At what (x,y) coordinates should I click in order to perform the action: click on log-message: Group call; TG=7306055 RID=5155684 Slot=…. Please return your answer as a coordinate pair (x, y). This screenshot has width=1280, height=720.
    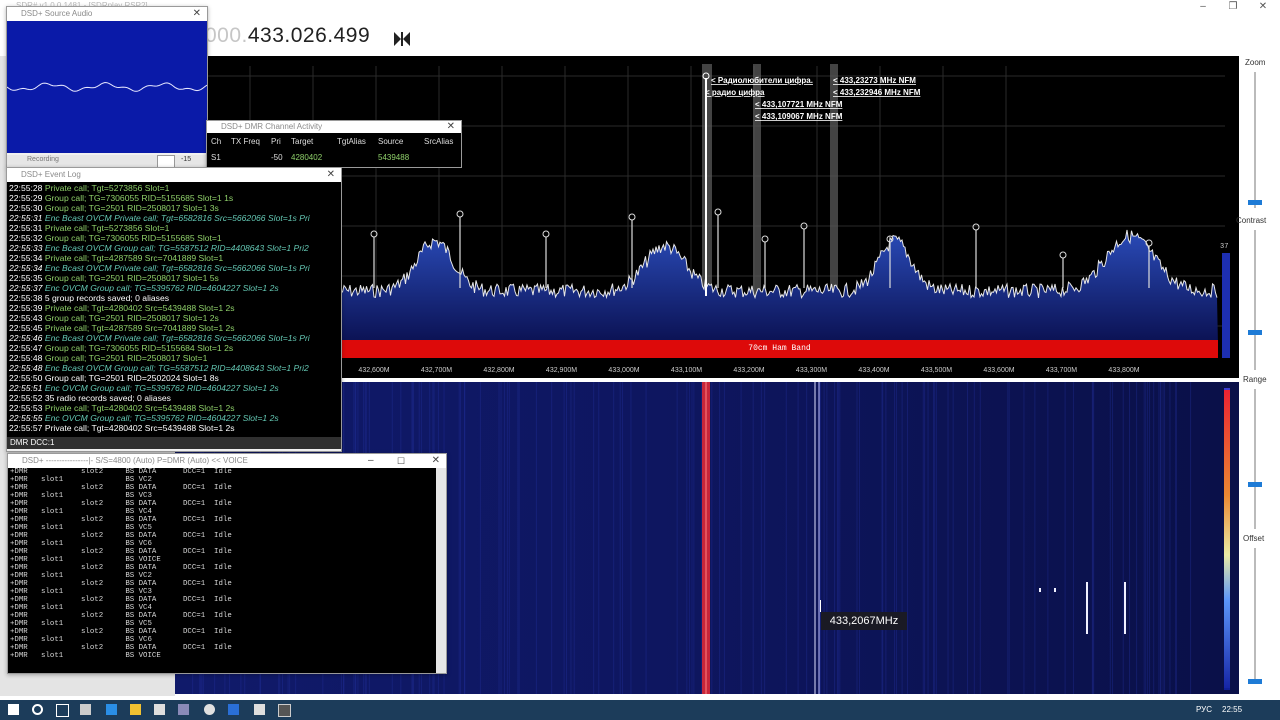
    Looking at the image, I should click on (138, 348).